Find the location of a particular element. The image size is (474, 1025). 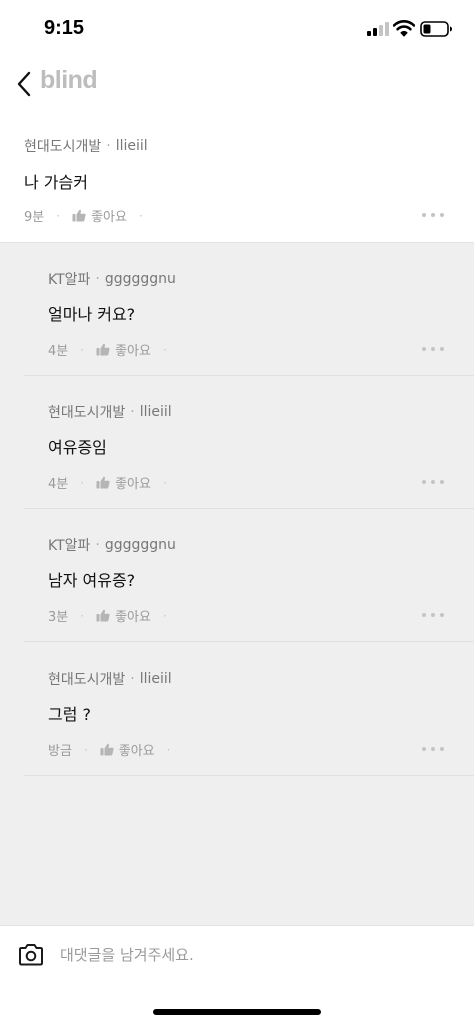

status-time: 9:15 is located at coordinates (64, 28).